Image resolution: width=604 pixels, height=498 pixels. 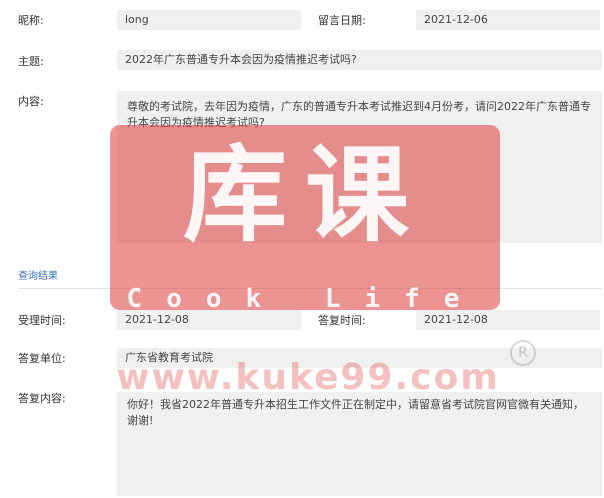 I want to click on accept-time-label: 受理时间:, so click(x=42, y=320).